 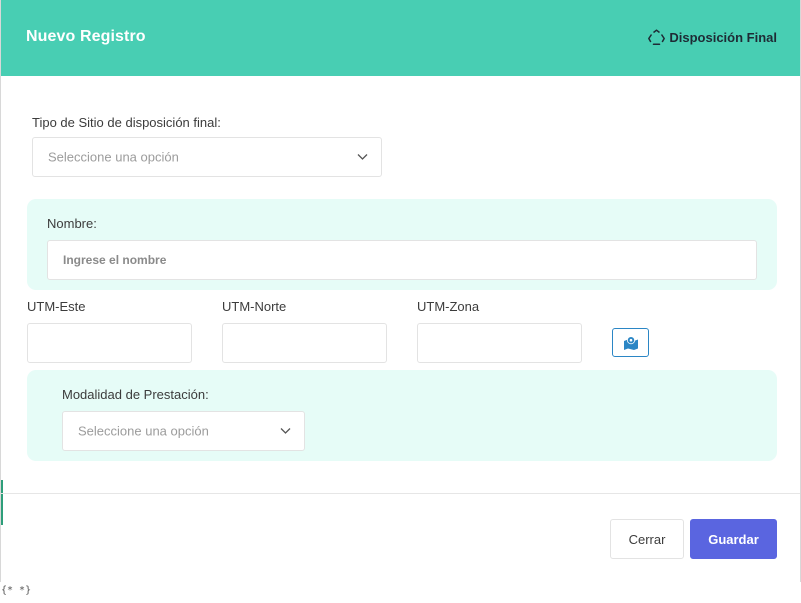 I want to click on save-button: Guardar, so click(x=733, y=539).